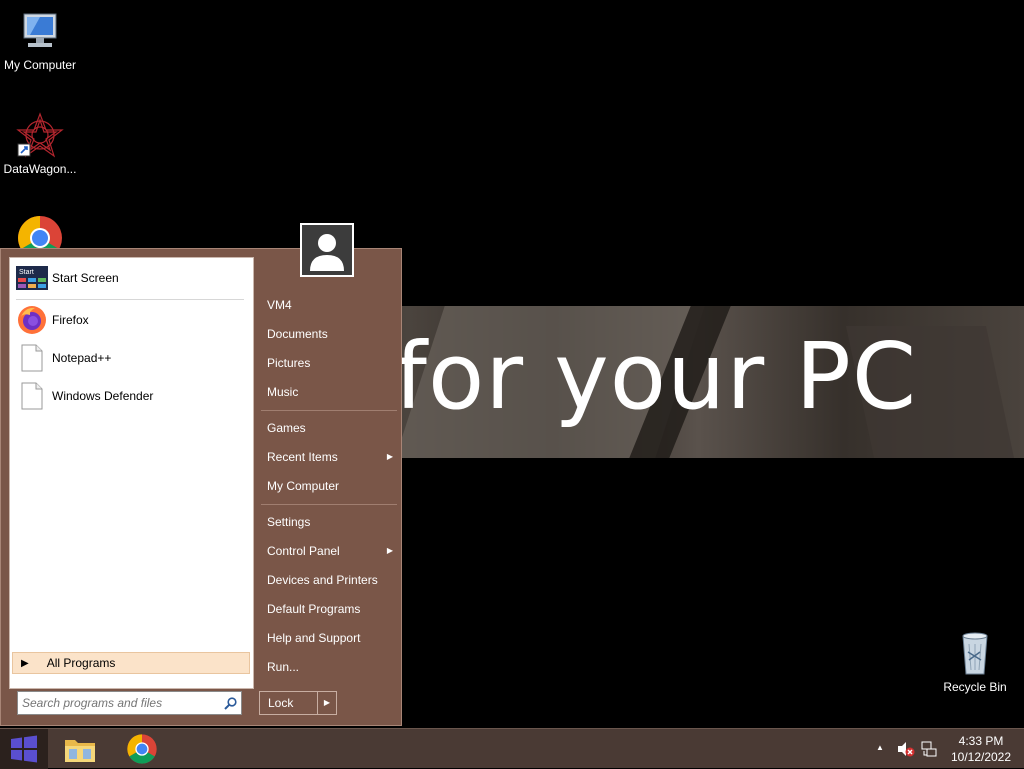 This screenshot has height=769, width=1024. Describe the element at coordinates (131, 358) in the screenshot. I see `program-notepad-plus-plus: Notepad++` at that location.